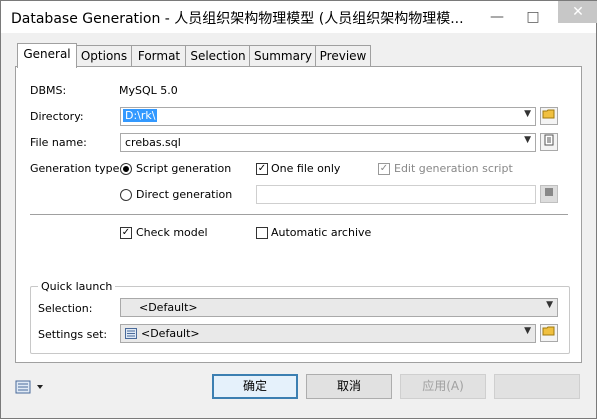 The width and height of the screenshot is (597, 419). What do you see at coordinates (300, 320) in the screenshot?
I see `quick-launch-group` at bounding box center [300, 320].